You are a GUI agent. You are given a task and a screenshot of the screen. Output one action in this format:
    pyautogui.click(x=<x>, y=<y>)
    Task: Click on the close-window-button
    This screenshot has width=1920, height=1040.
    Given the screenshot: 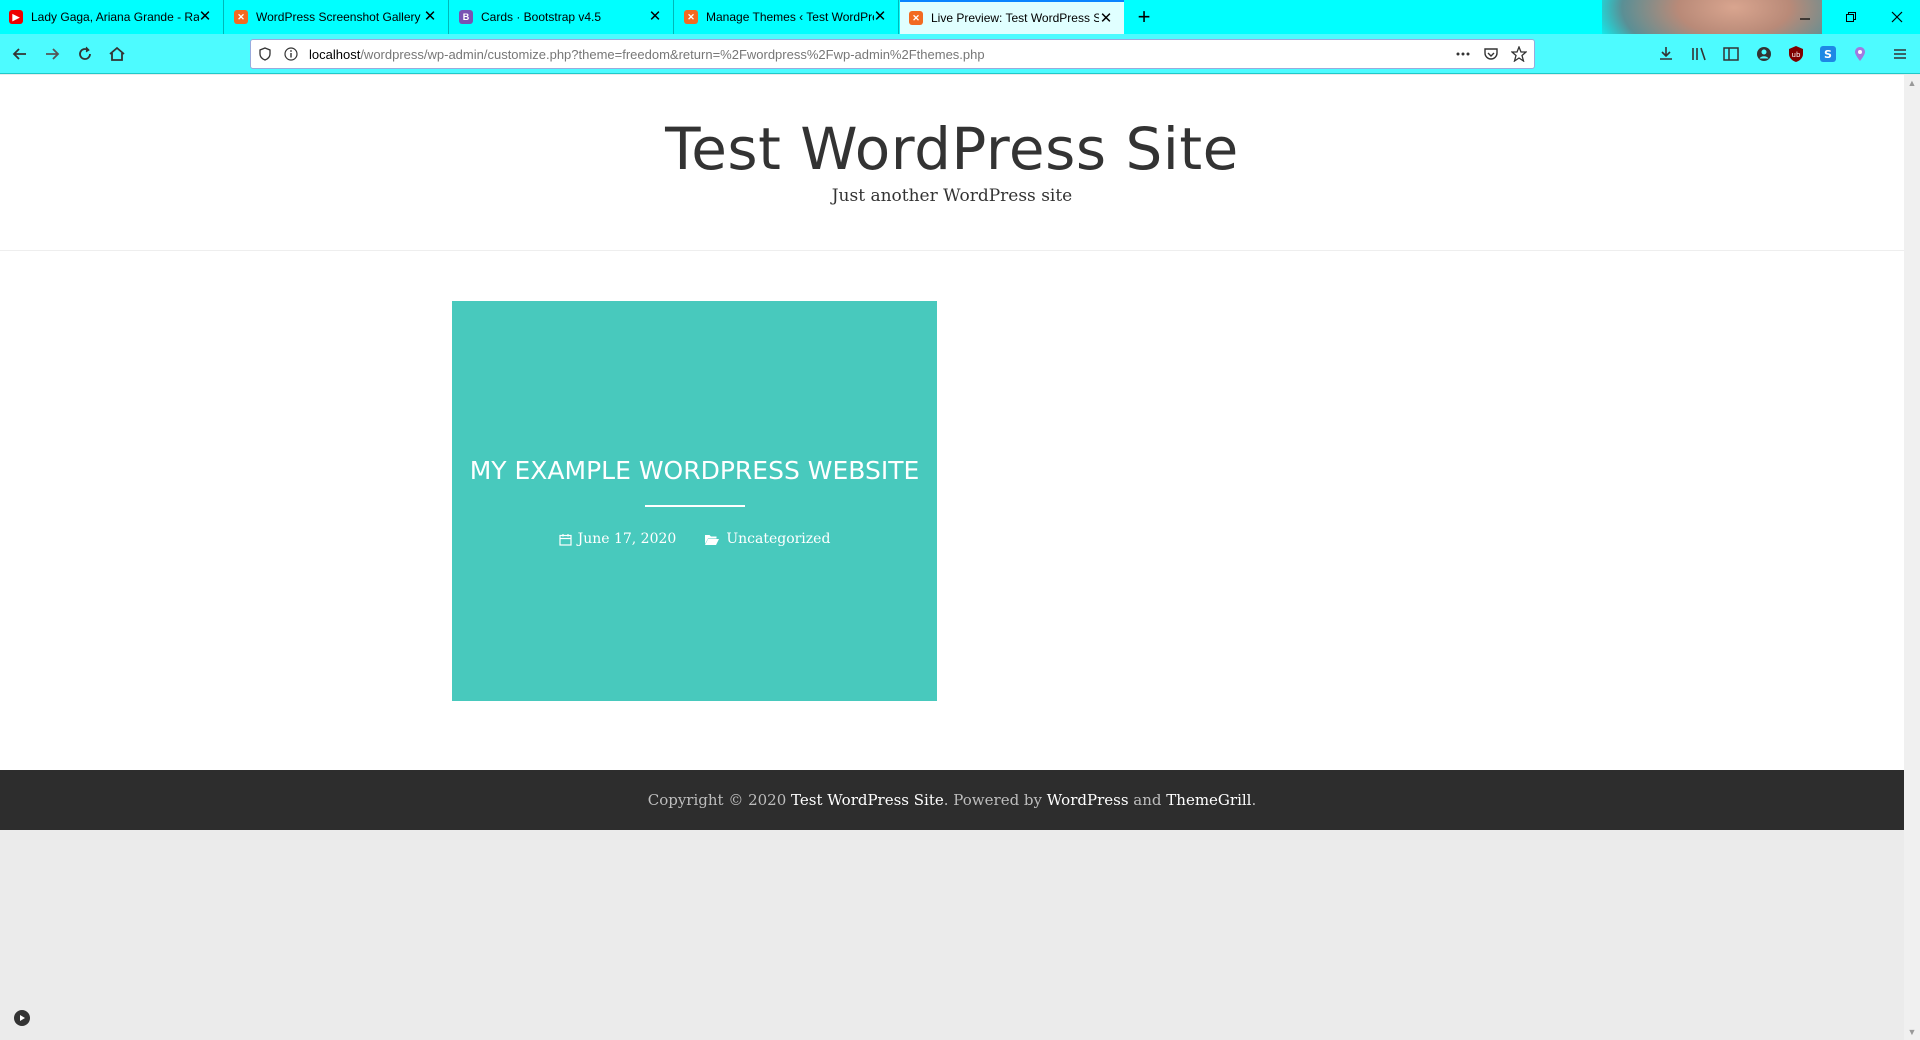 What is the action you would take?
    pyautogui.click(x=1897, y=17)
    